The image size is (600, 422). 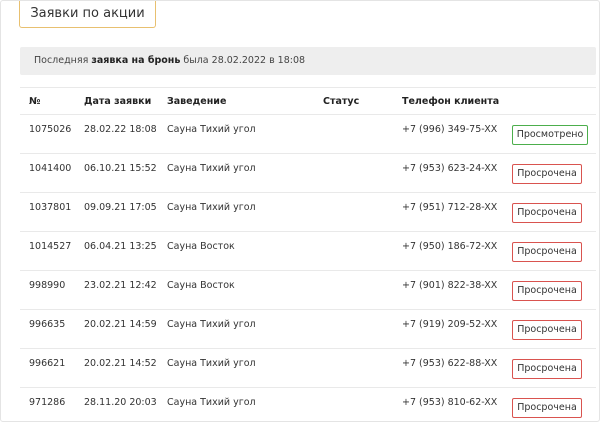 What do you see at coordinates (451, 101) in the screenshot?
I see `header-phone: Телефон клиента` at bounding box center [451, 101].